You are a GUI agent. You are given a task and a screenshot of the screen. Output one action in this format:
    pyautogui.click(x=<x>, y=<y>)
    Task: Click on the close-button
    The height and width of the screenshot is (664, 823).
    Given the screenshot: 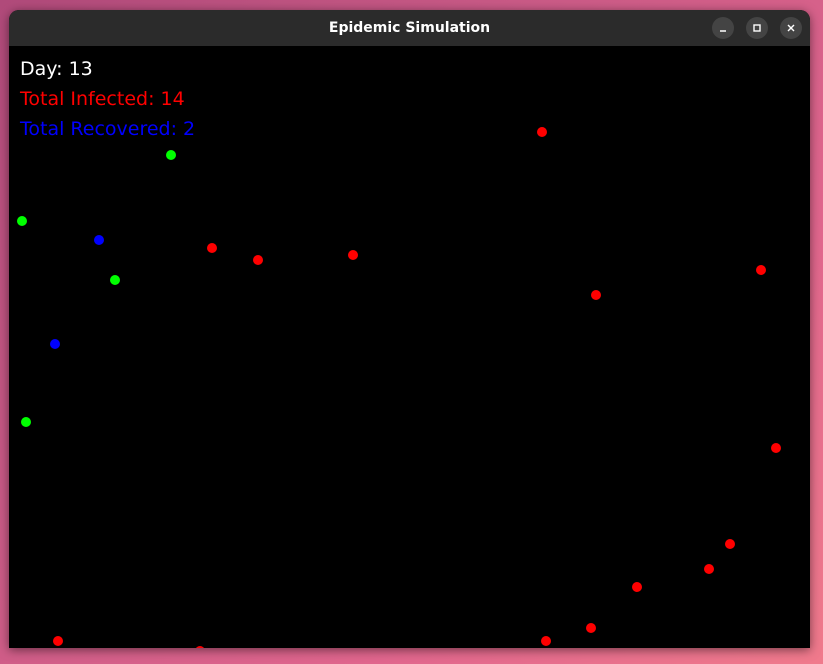 What is the action you would take?
    pyautogui.click(x=791, y=28)
    